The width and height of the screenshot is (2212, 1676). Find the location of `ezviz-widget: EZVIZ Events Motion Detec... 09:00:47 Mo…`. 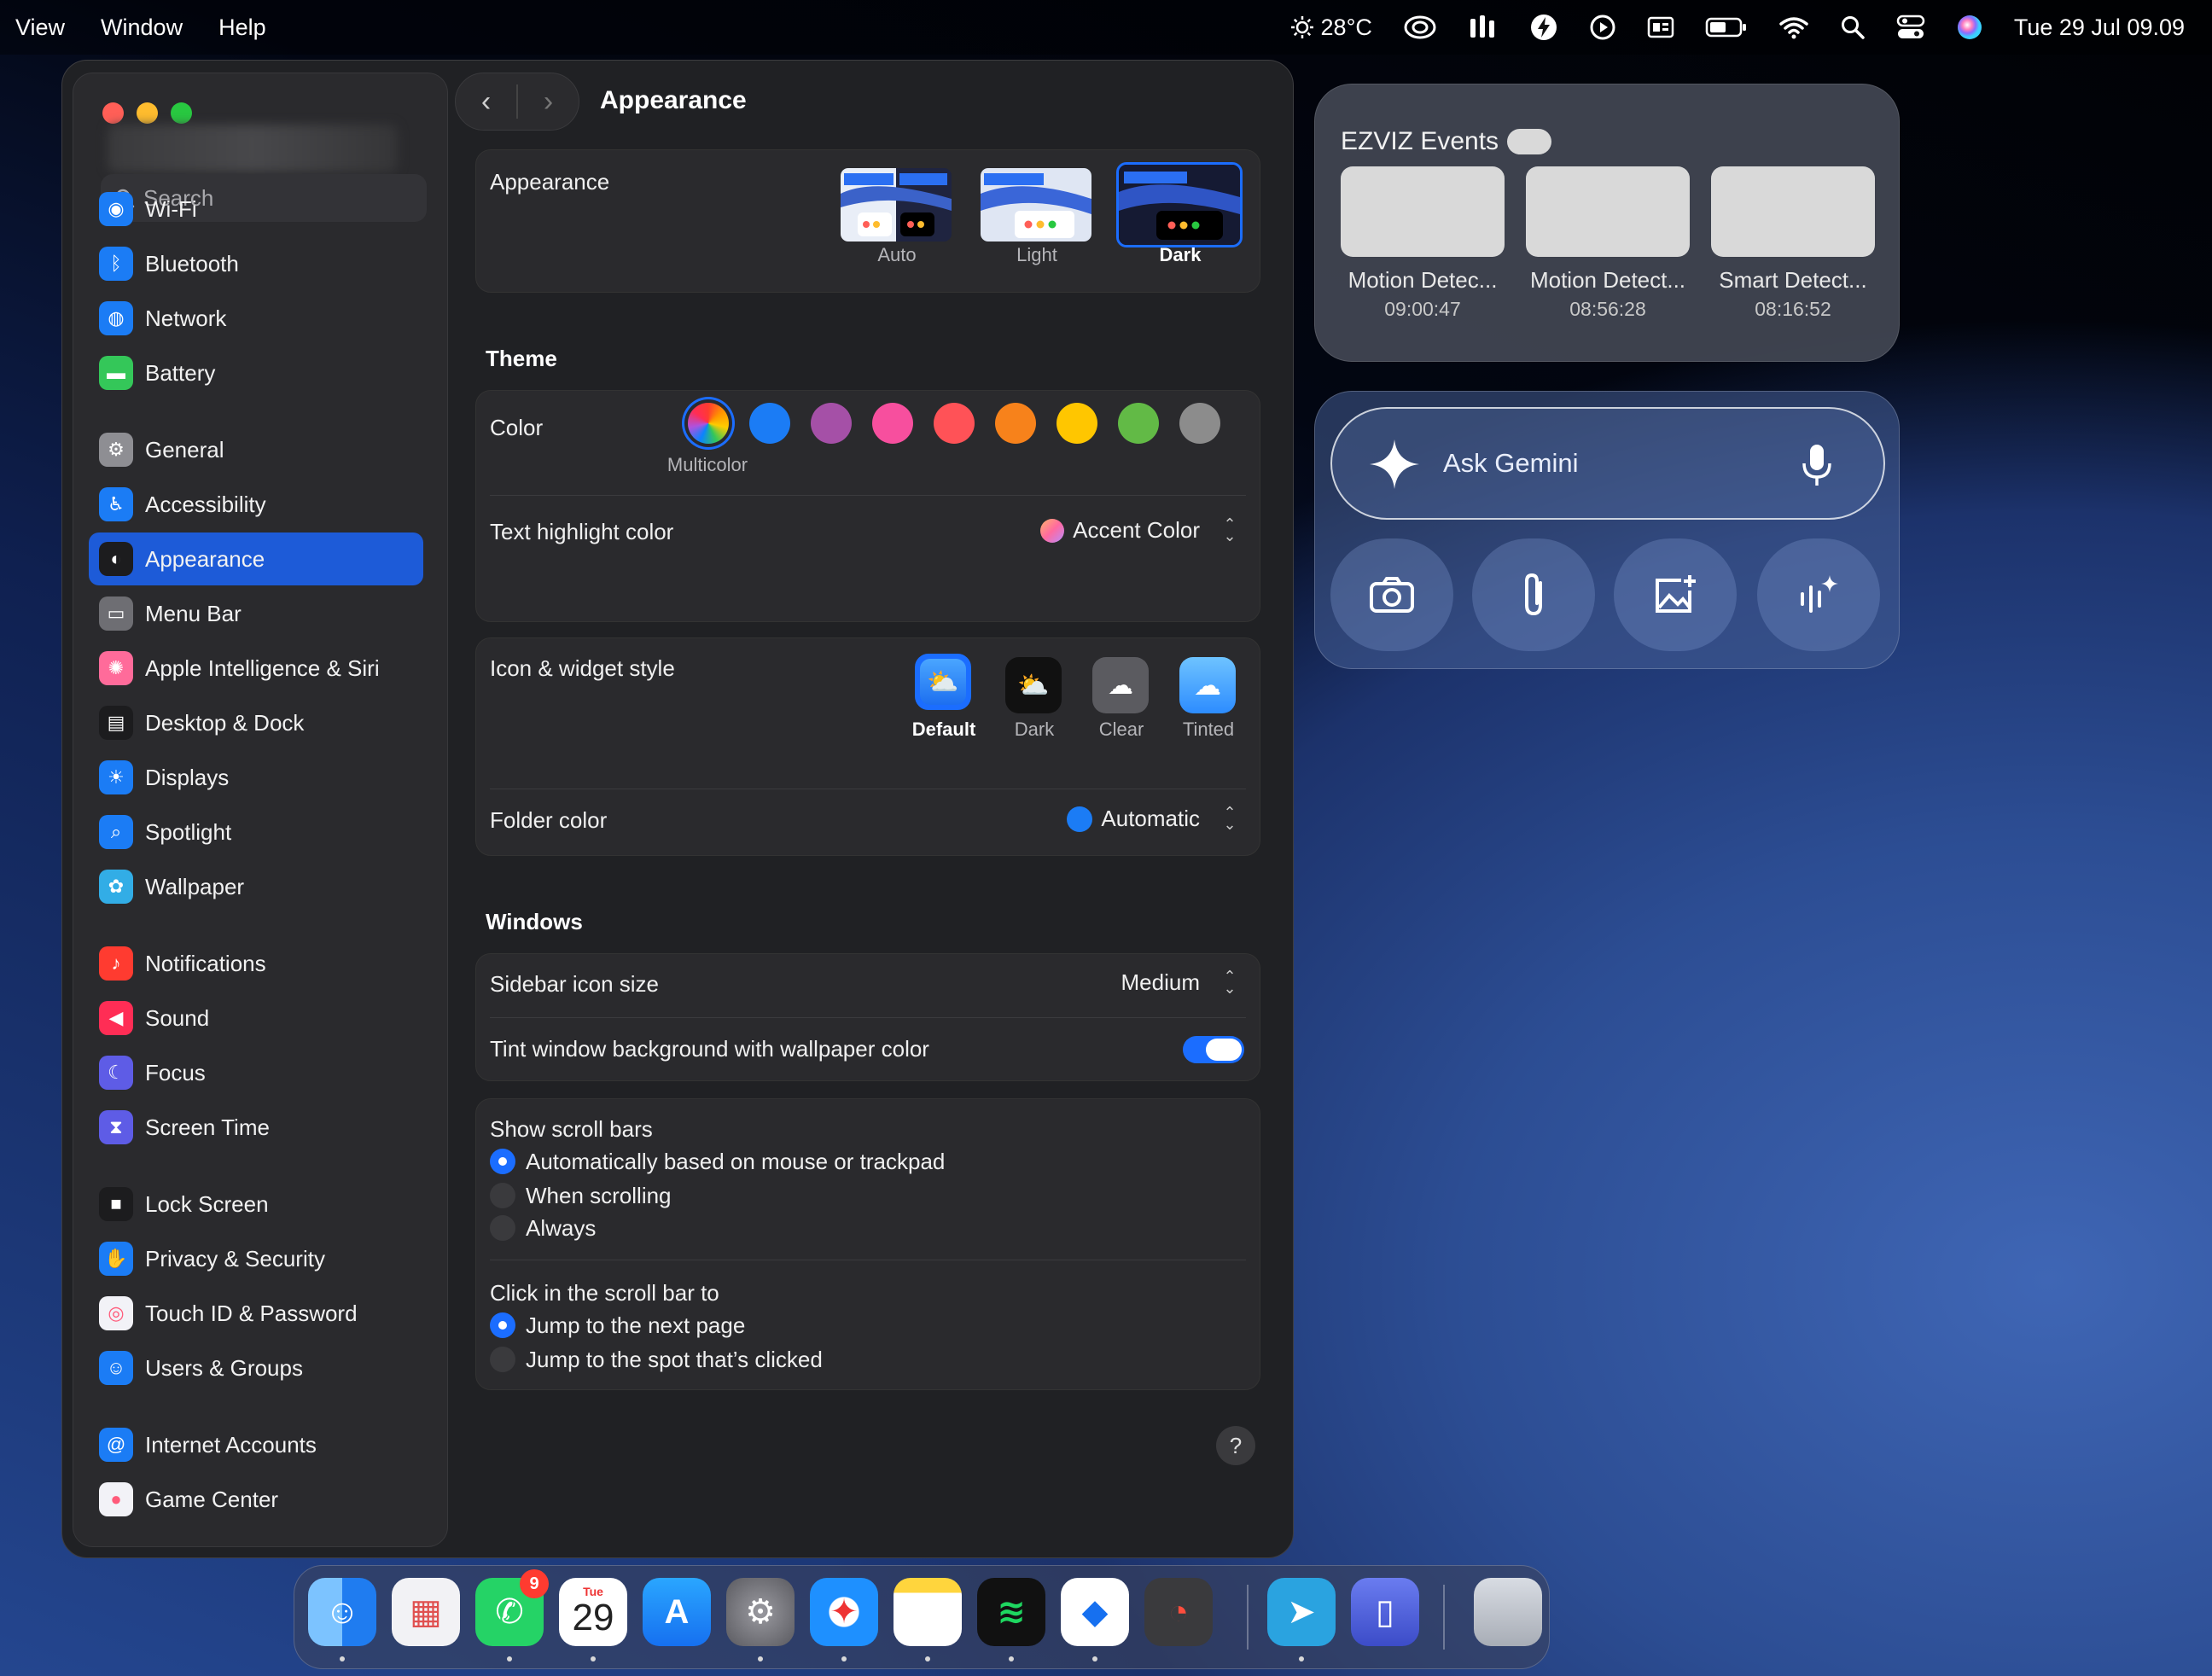

ezviz-widget: EZVIZ Events Motion Detec... 09:00:47 Mo… is located at coordinates (1607, 223).